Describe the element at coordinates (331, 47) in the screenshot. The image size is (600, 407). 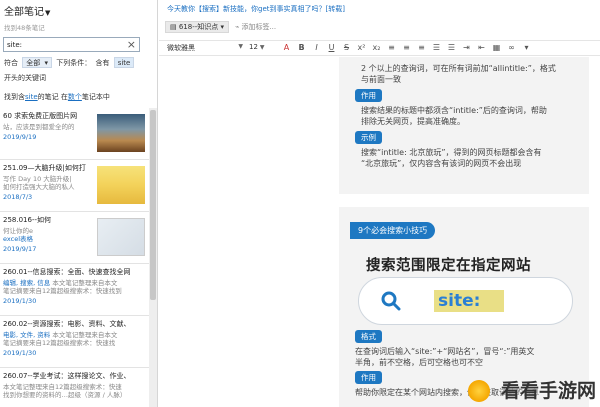
I see `underline-icon: U` at that location.